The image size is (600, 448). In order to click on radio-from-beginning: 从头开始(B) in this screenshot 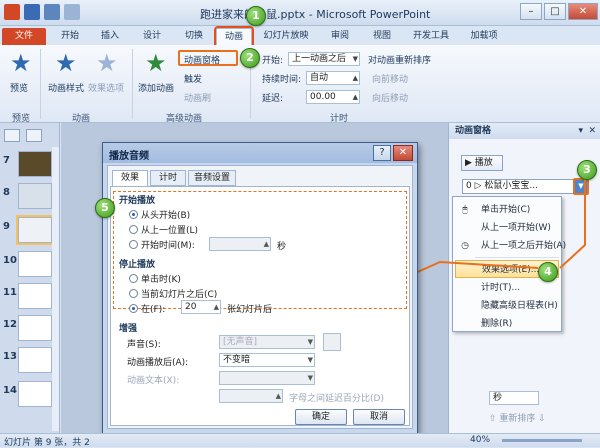, I will do `click(159, 214)`.